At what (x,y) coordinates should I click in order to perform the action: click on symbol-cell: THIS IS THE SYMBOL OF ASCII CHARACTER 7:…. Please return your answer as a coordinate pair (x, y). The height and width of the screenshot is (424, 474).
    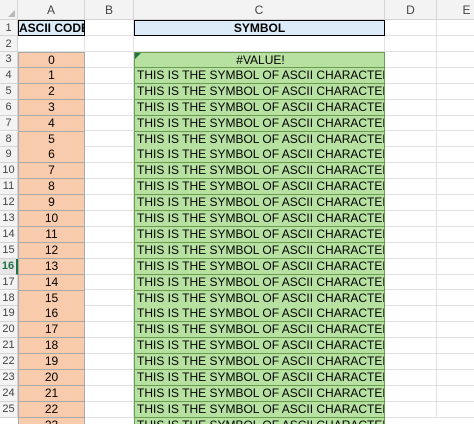
    Looking at the image, I should click on (259, 171).